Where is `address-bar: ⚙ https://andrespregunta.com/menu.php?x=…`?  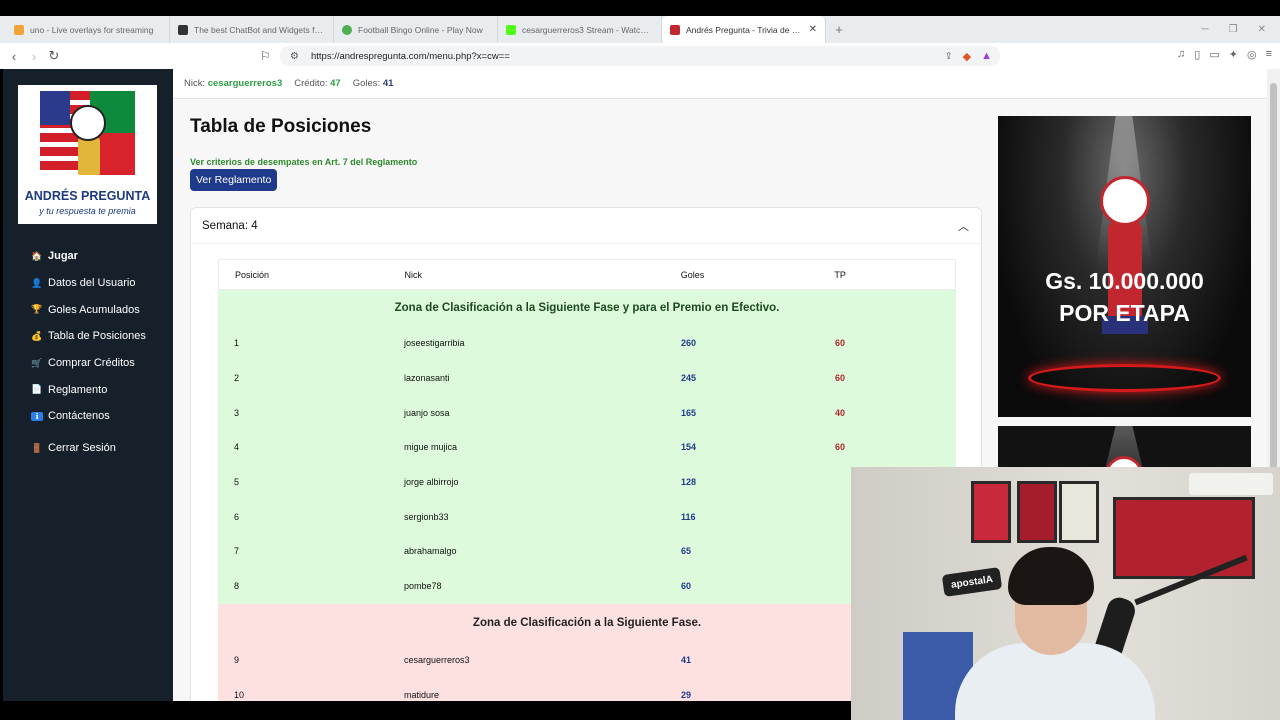 address-bar: ⚙ https://andrespregunta.com/menu.php?x=… is located at coordinates (640, 56).